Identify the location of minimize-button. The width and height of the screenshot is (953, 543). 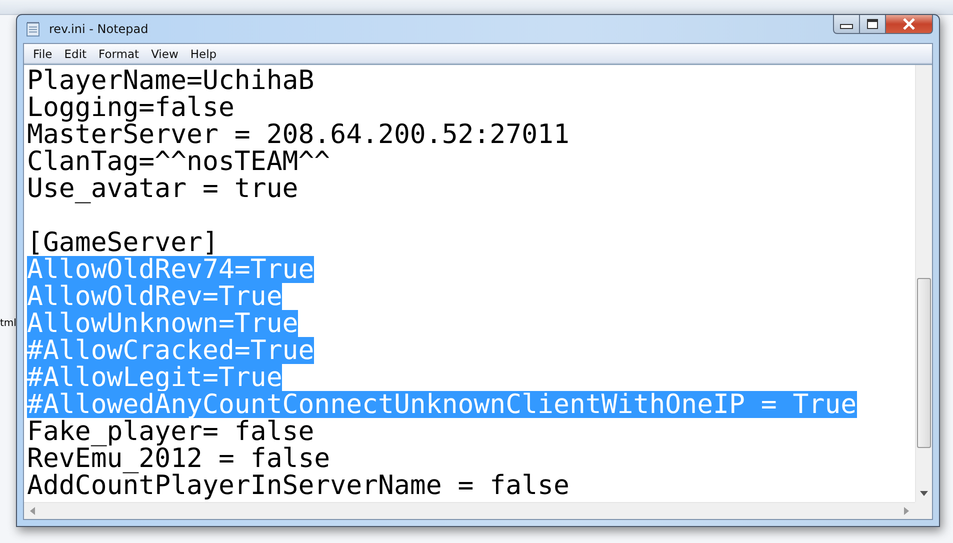
(846, 24).